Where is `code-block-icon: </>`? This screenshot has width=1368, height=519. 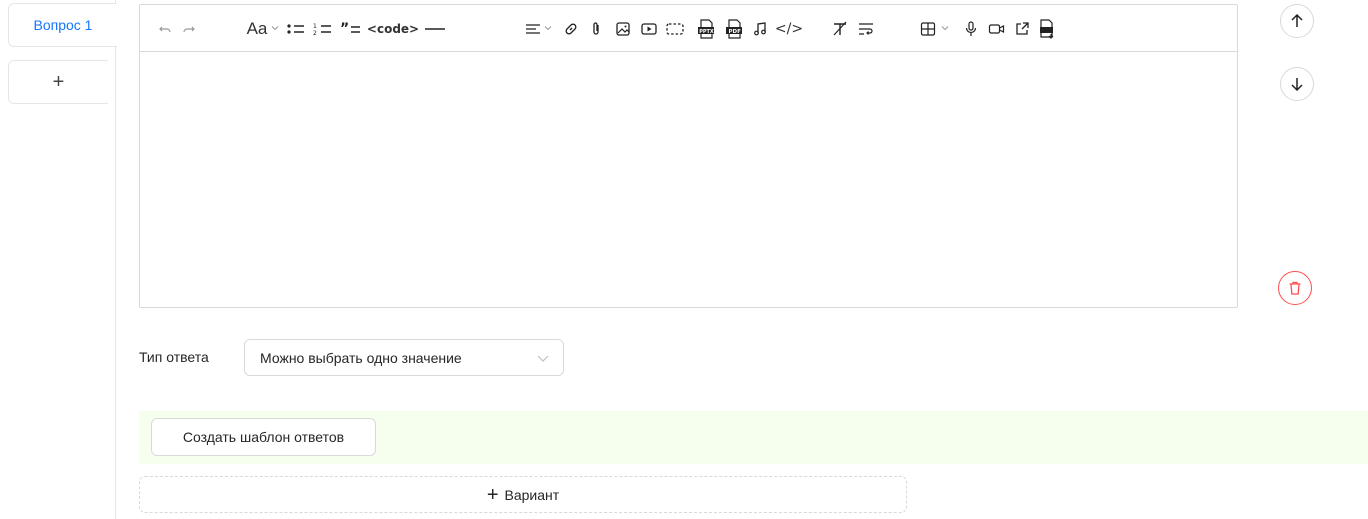 code-block-icon: </> is located at coordinates (789, 29).